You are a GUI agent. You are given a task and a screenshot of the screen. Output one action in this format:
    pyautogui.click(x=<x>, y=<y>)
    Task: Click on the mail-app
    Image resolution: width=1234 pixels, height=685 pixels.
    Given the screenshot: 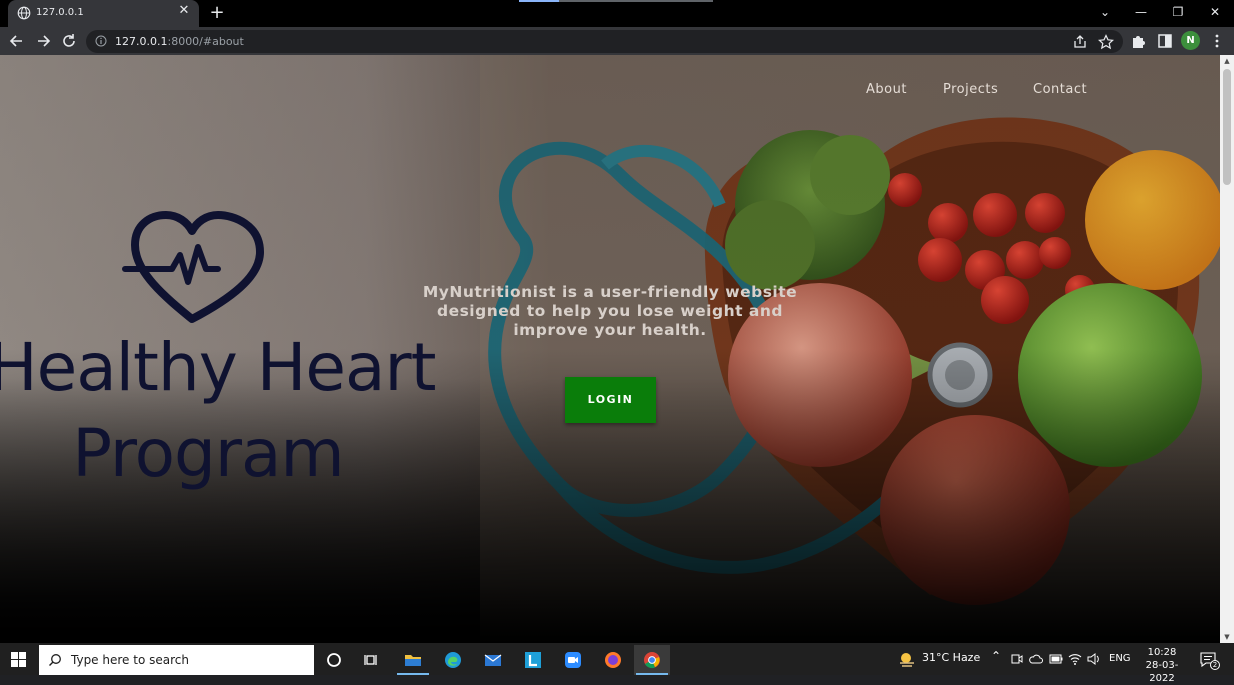 What is the action you would take?
    pyautogui.click(x=493, y=660)
    